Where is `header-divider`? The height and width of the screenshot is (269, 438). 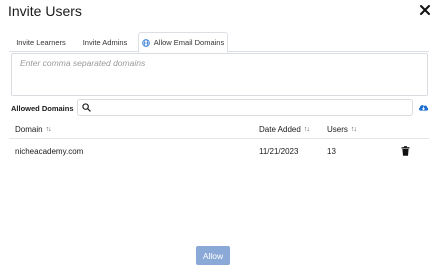 header-divider is located at coordinates (219, 138).